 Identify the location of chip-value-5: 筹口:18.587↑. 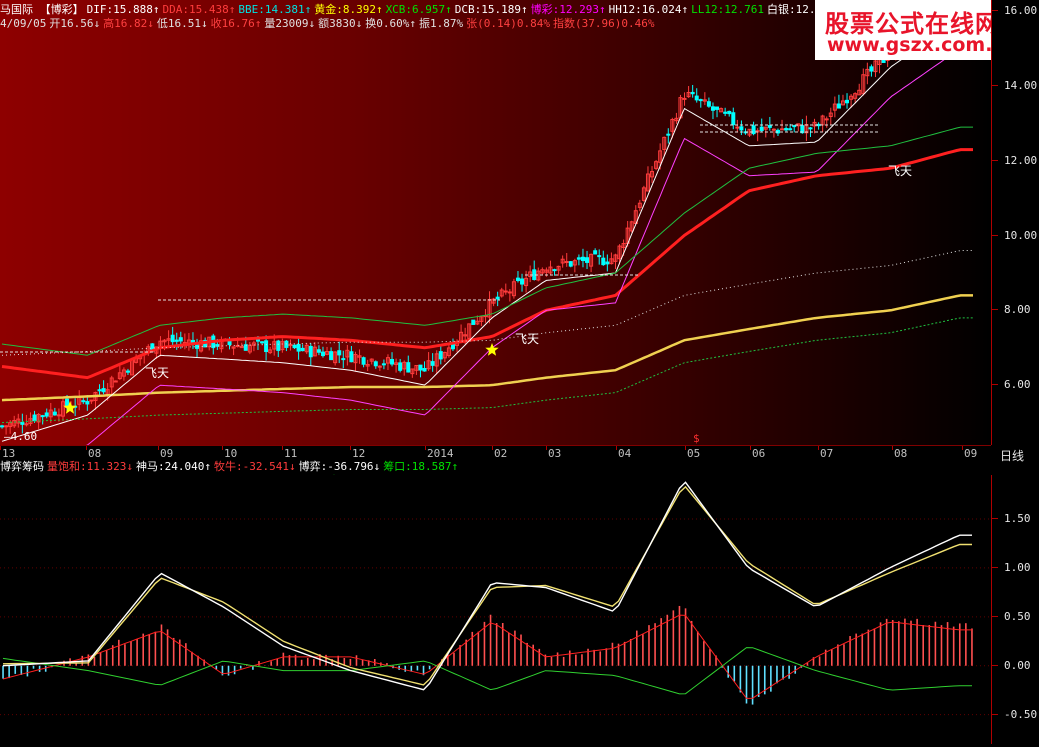
(421, 466).